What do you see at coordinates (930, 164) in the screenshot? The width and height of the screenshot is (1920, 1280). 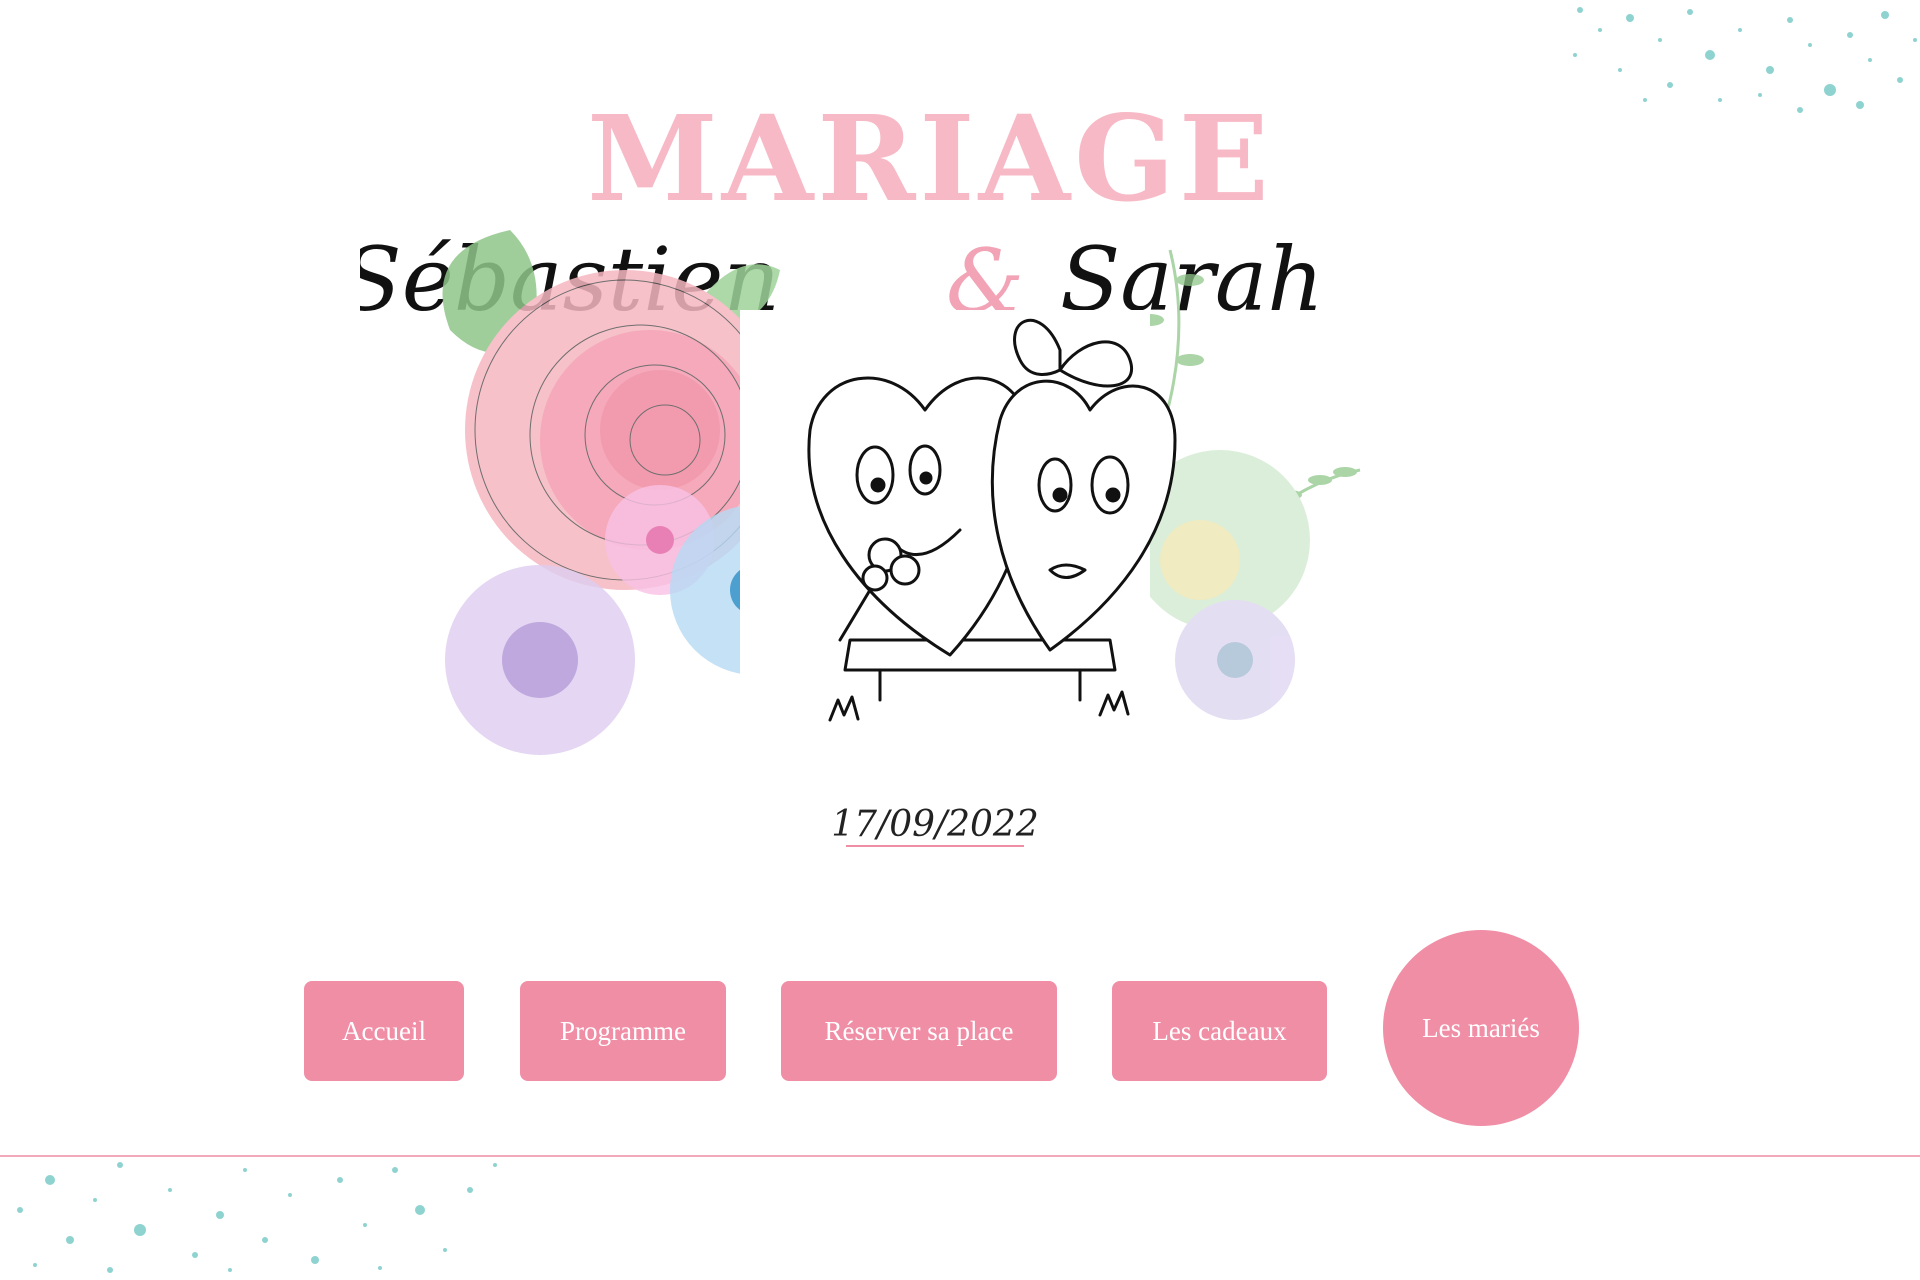 I see `title-mariage: MARIAGE` at bounding box center [930, 164].